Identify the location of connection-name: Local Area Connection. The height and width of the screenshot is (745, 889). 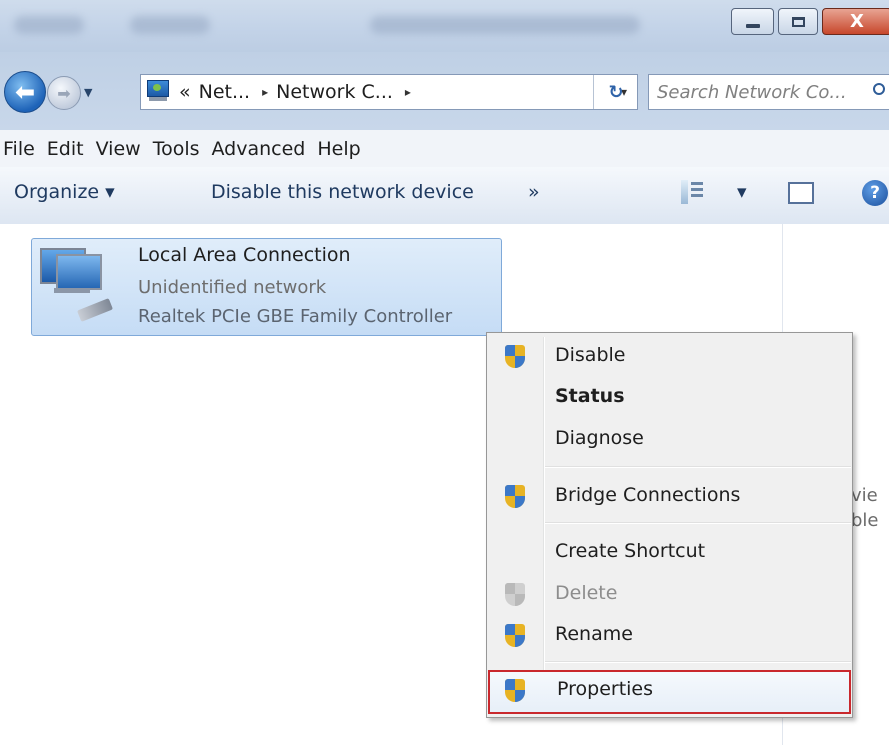
(244, 255).